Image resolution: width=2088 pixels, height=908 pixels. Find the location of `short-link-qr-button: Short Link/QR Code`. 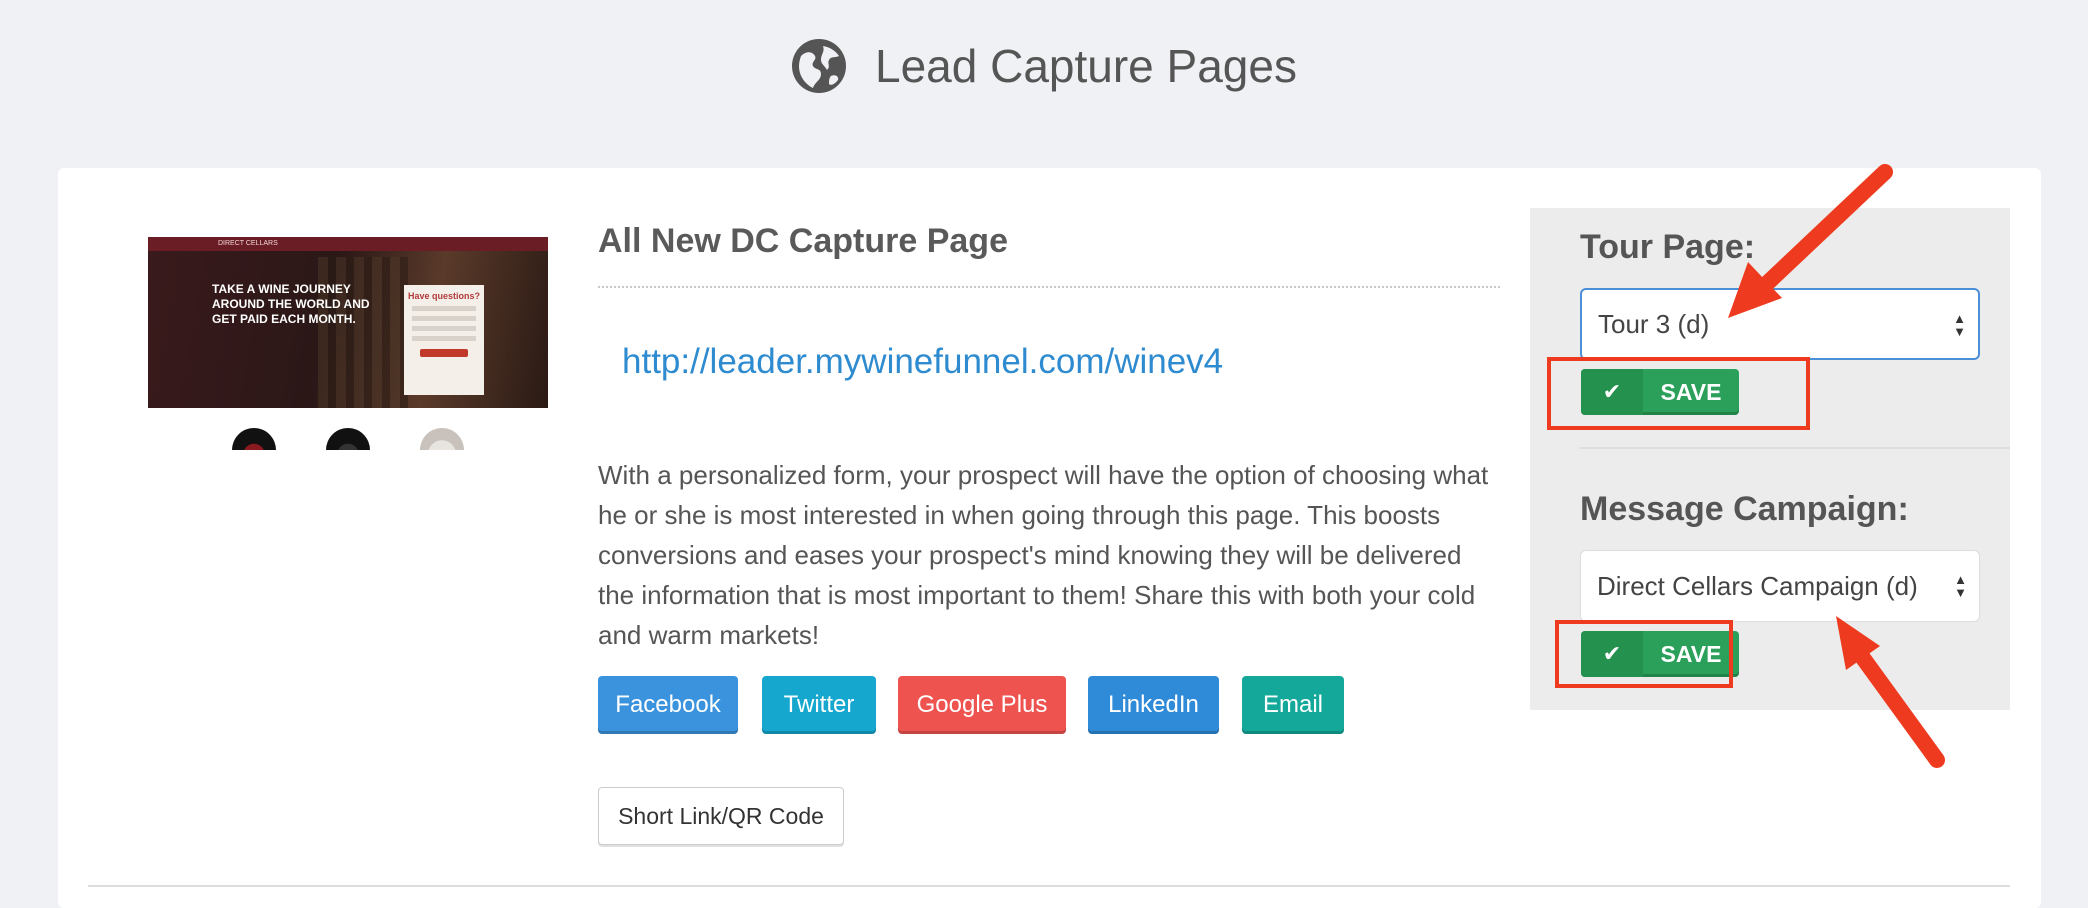

short-link-qr-button: Short Link/QR Code is located at coordinates (721, 816).